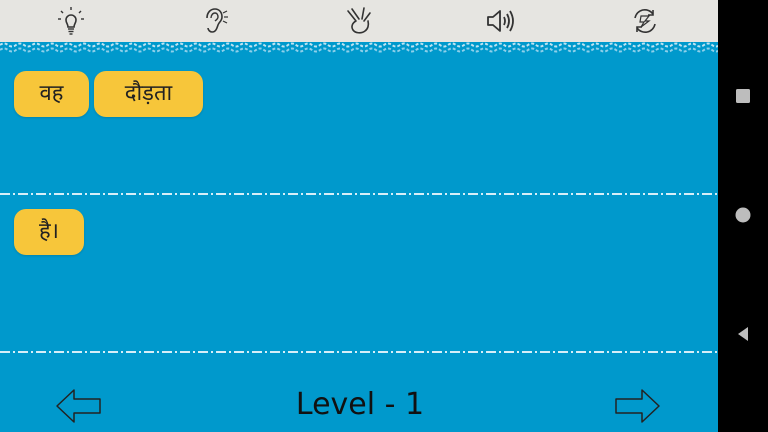  What do you see at coordinates (743, 96) in the screenshot?
I see `recent-apps-icon` at bounding box center [743, 96].